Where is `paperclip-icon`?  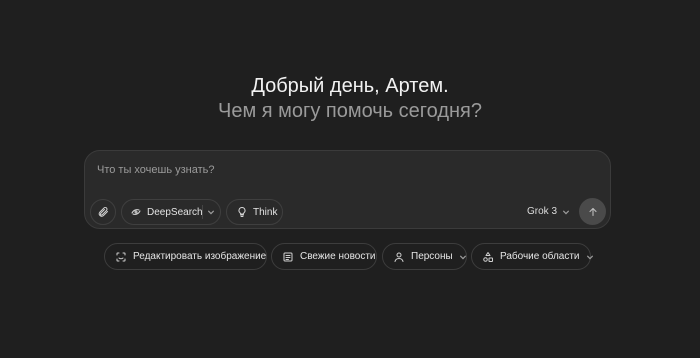
paperclip-icon is located at coordinates (103, 212).